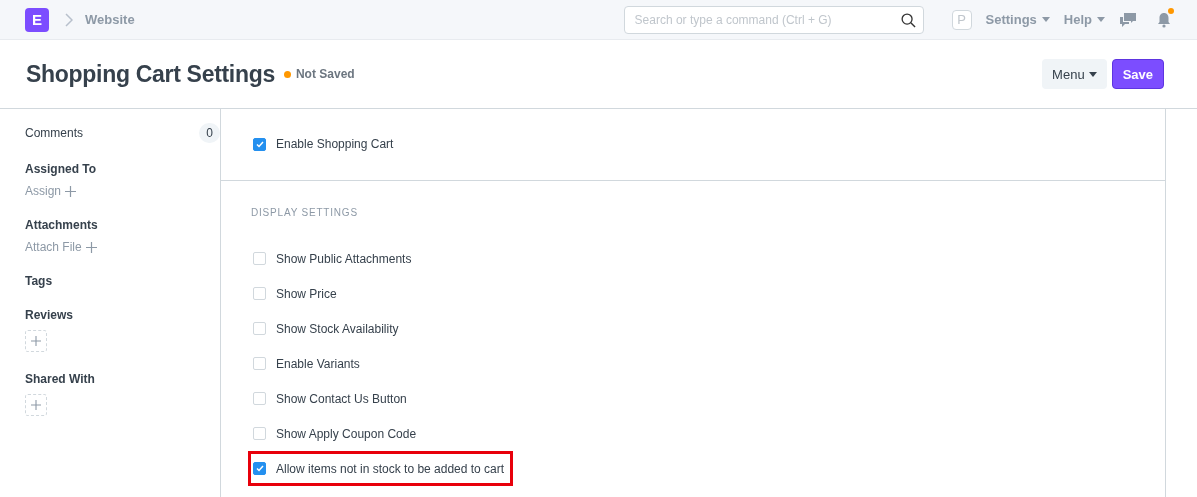  What do you see at coordinates (341, 398) in the screenshot?
I see `checkbox-label: Show Contact Us Button` at bounding box center [341, 398].